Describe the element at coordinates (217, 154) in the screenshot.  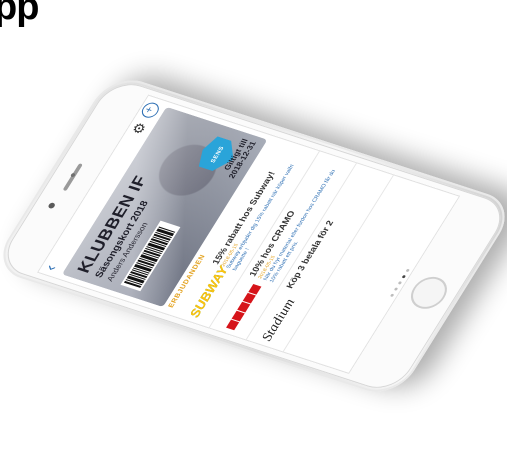
I see `badge-text: SENS` at that location.